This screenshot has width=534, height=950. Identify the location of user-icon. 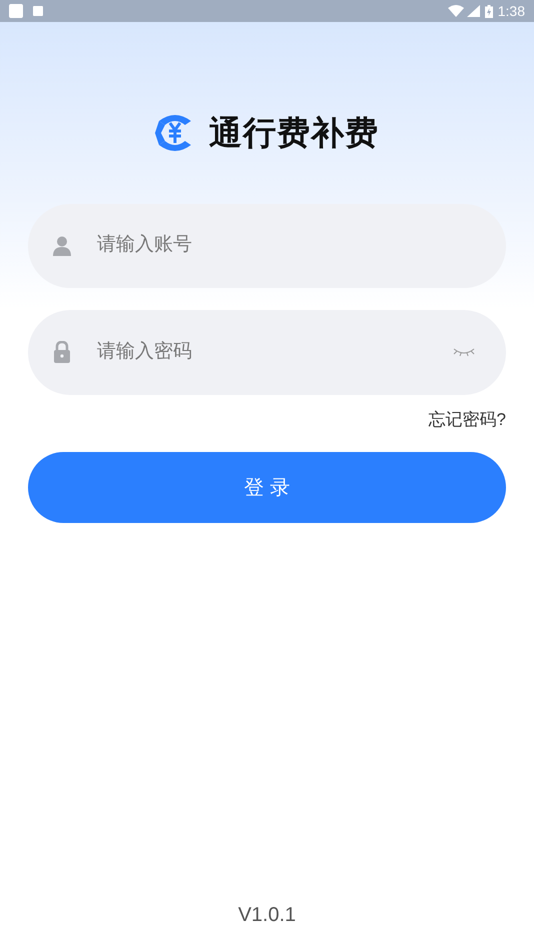
(62, 246).